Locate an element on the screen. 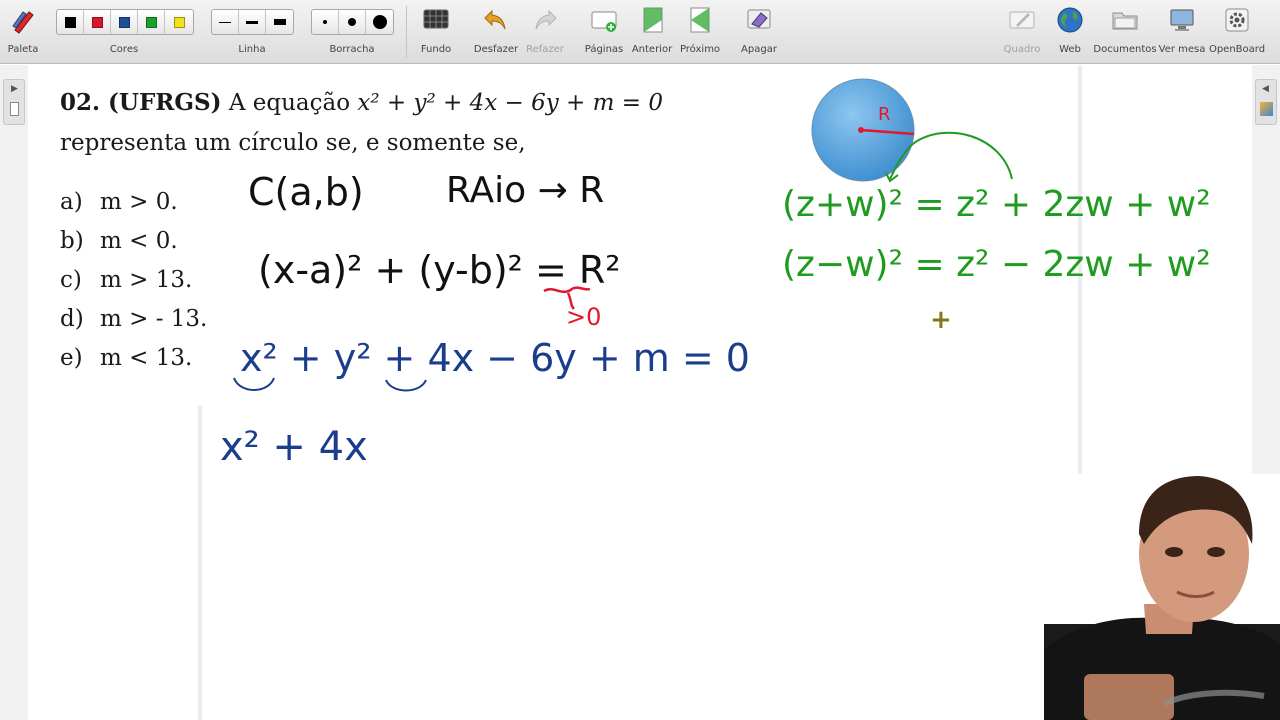 The image size is (1280, 720). pages-button: Páginas is located at coordinates (604, 29).